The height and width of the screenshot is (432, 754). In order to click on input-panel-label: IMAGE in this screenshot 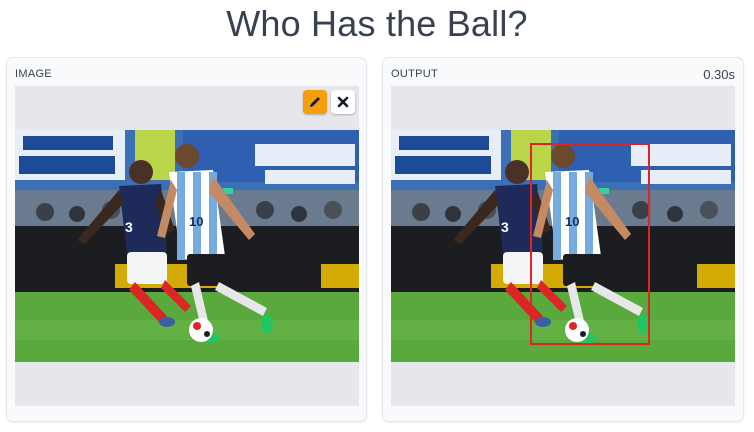, I will do `click(33, 74)`.